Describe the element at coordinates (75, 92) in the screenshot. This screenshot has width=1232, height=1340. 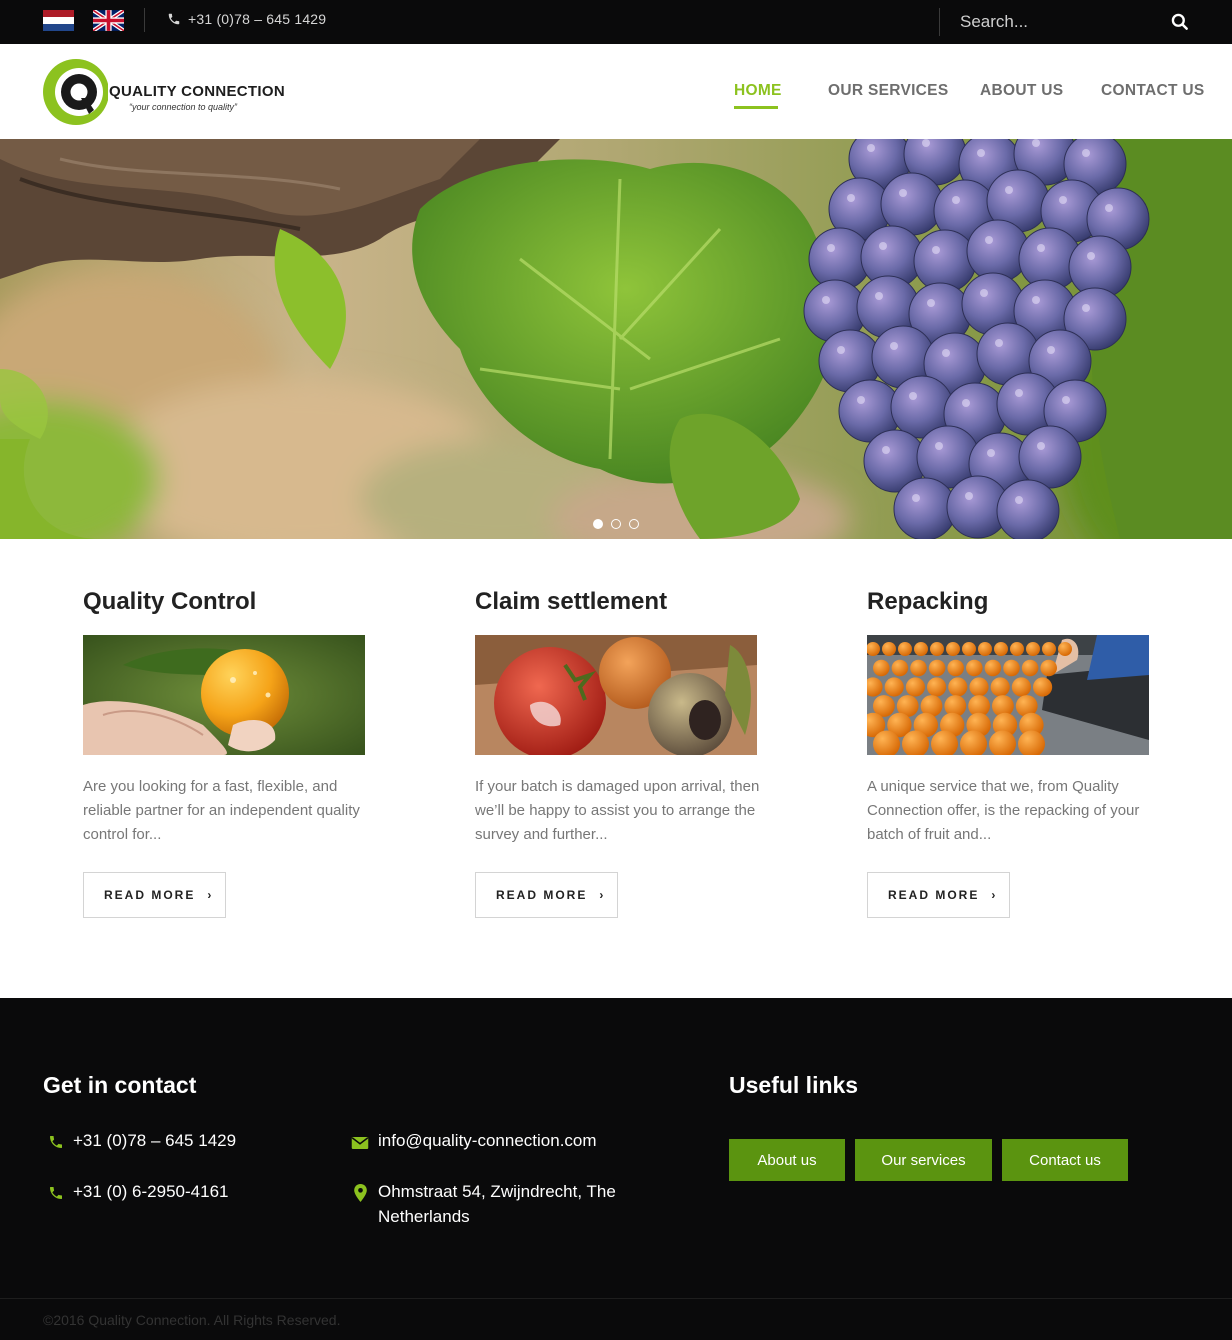
I see `logo-q-icon` at that location.